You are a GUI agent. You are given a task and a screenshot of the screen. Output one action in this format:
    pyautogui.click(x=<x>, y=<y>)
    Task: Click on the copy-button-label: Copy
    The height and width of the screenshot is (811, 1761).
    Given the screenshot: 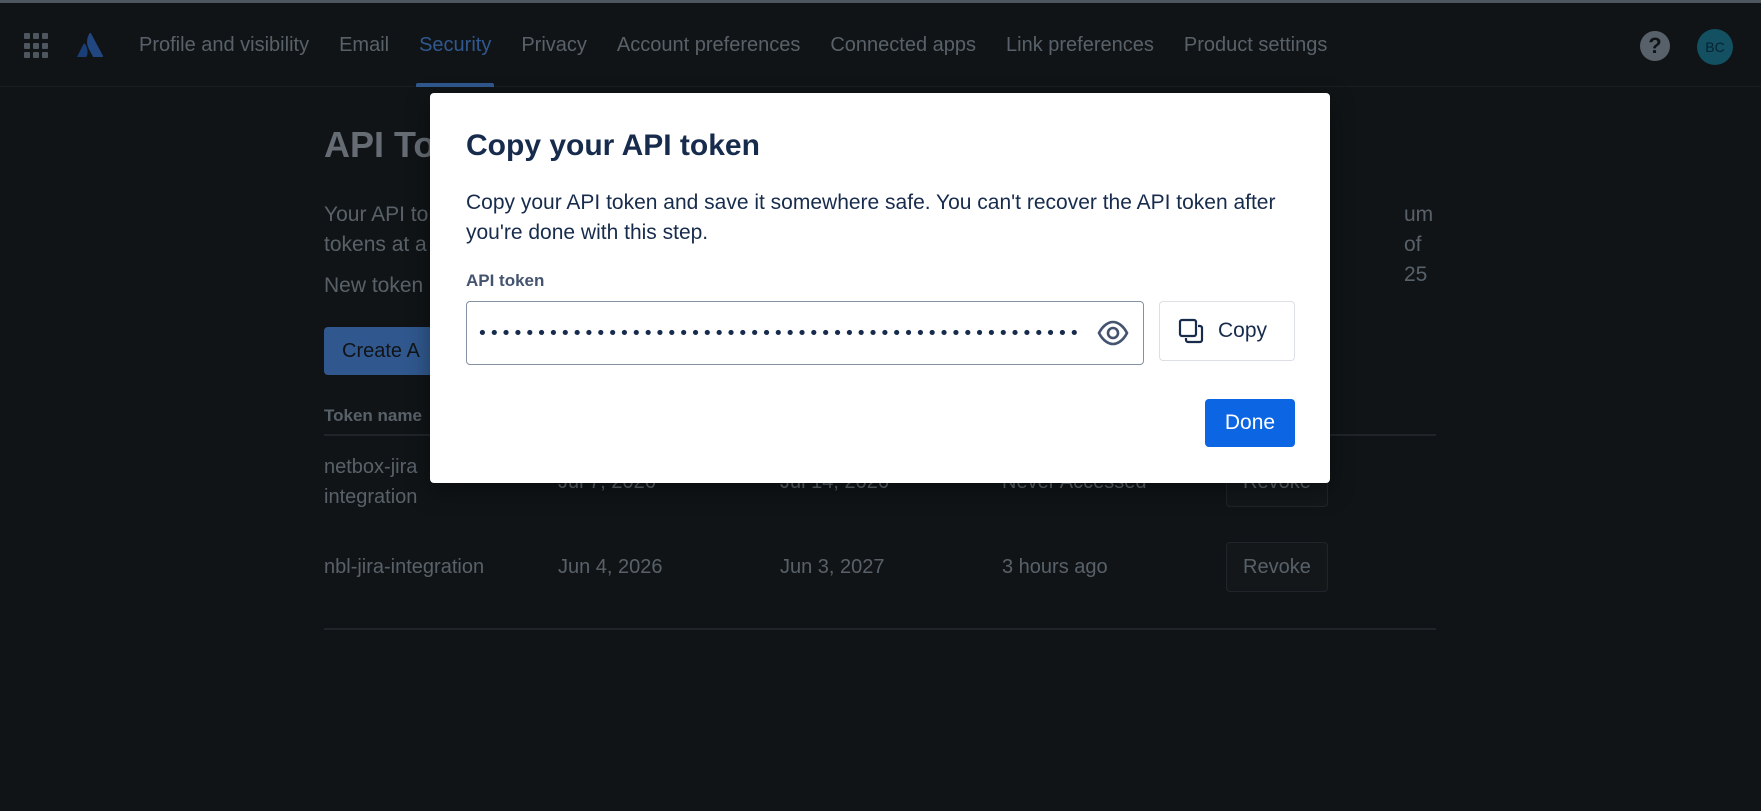 What is the action you would take?
    pyautogui.click(x=1243, y=330)
    